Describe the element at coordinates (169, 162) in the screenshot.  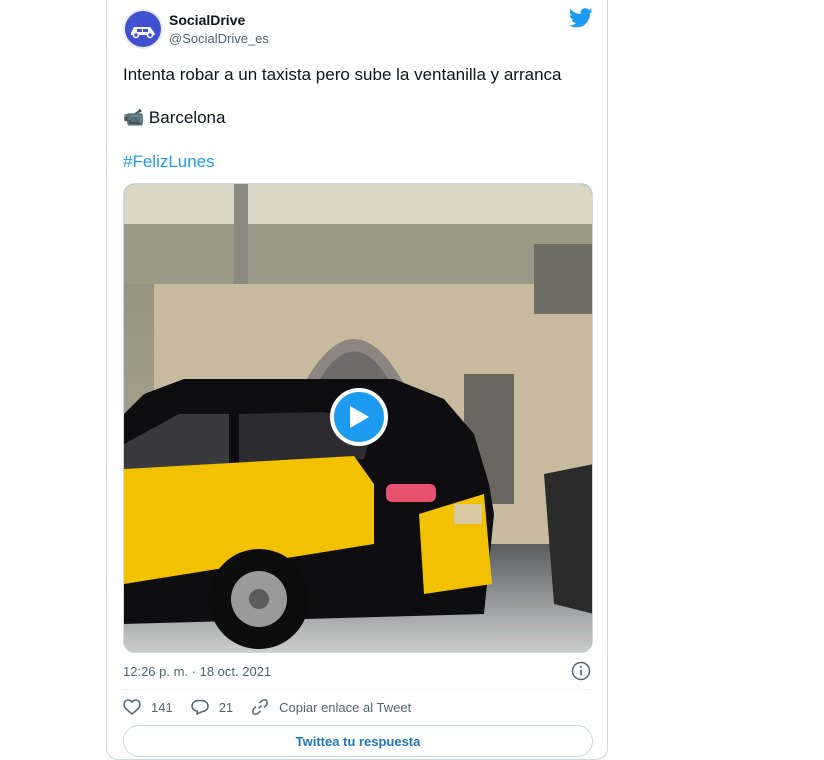
I see `hashtag-link: #FelizLunes` at that location.